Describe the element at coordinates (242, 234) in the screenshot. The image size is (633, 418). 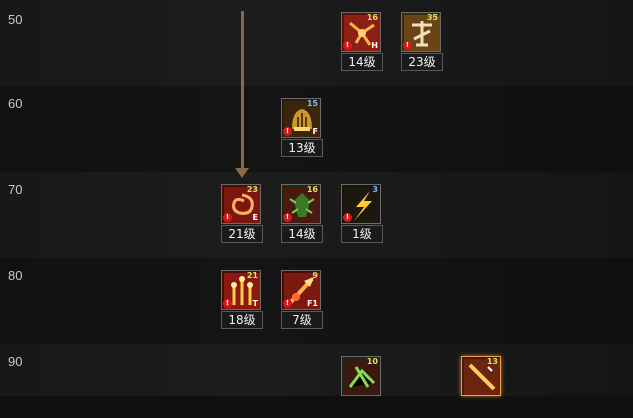
I see `skill-level-badge: 21级` at that location.